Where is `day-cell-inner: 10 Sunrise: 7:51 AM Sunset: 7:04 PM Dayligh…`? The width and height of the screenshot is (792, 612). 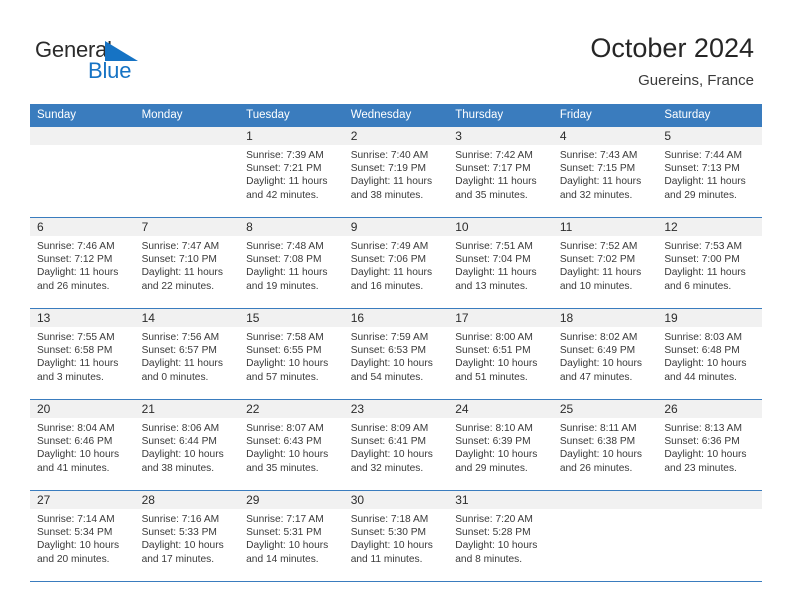 day-cell-inner: 10 Sunrise: 7:51 AM Sunset: 7:04 PM Dayligh… is located at coordinates (500, 263).